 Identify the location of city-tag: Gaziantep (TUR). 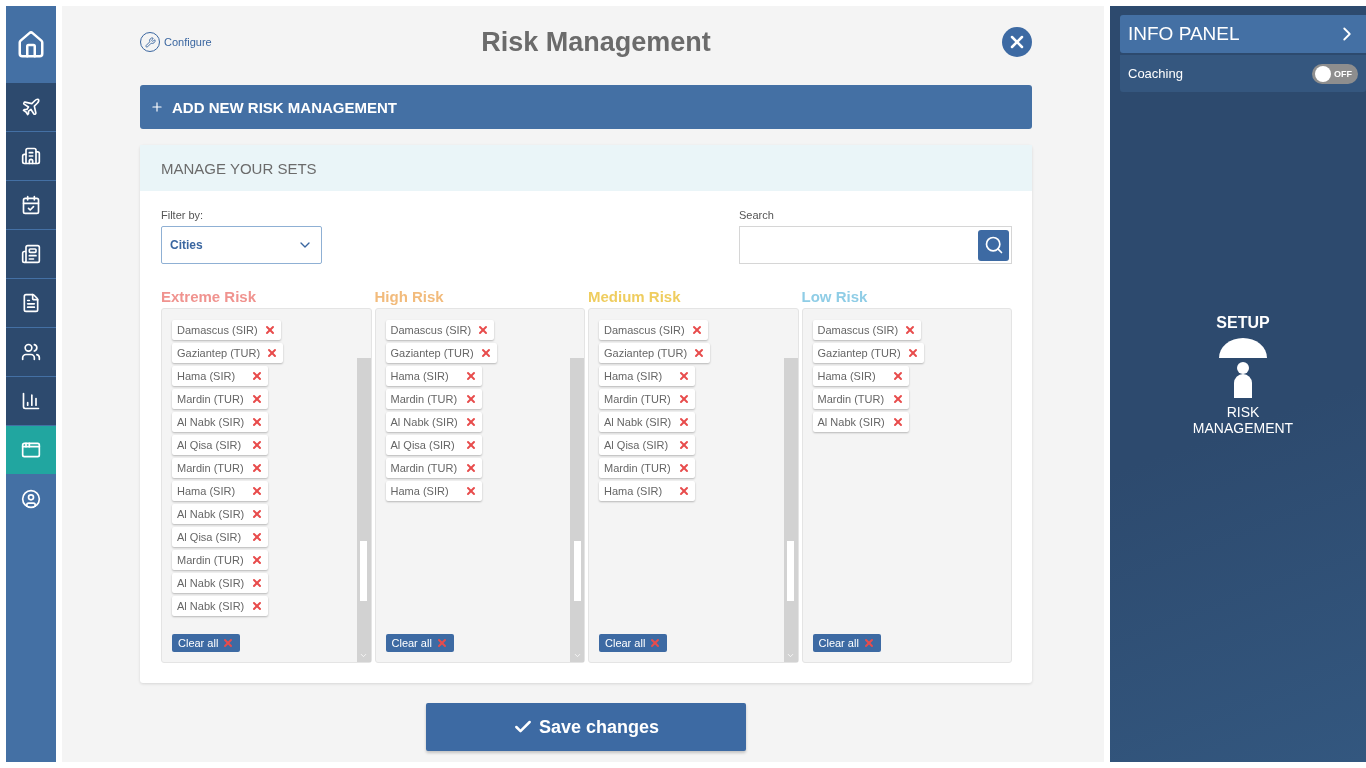
(228, 353).